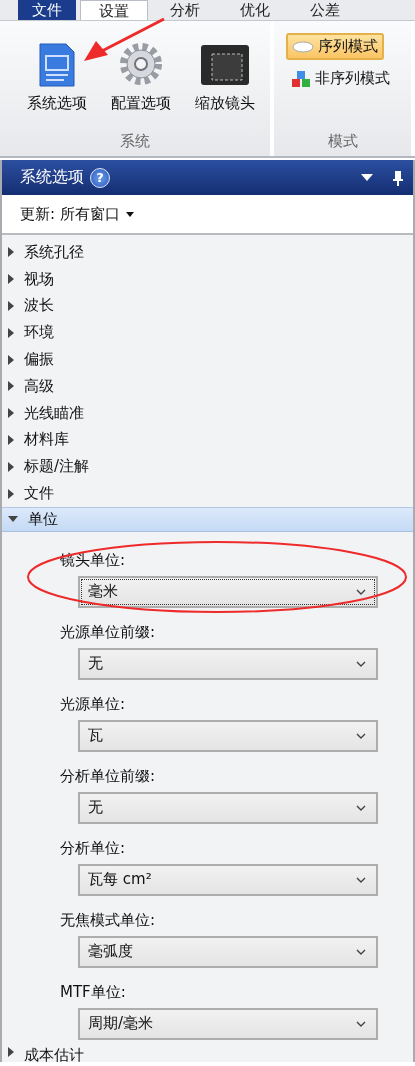 The height and width of the screenshot is (1066, 415). I want to click on document-icon, so click(57, 65).